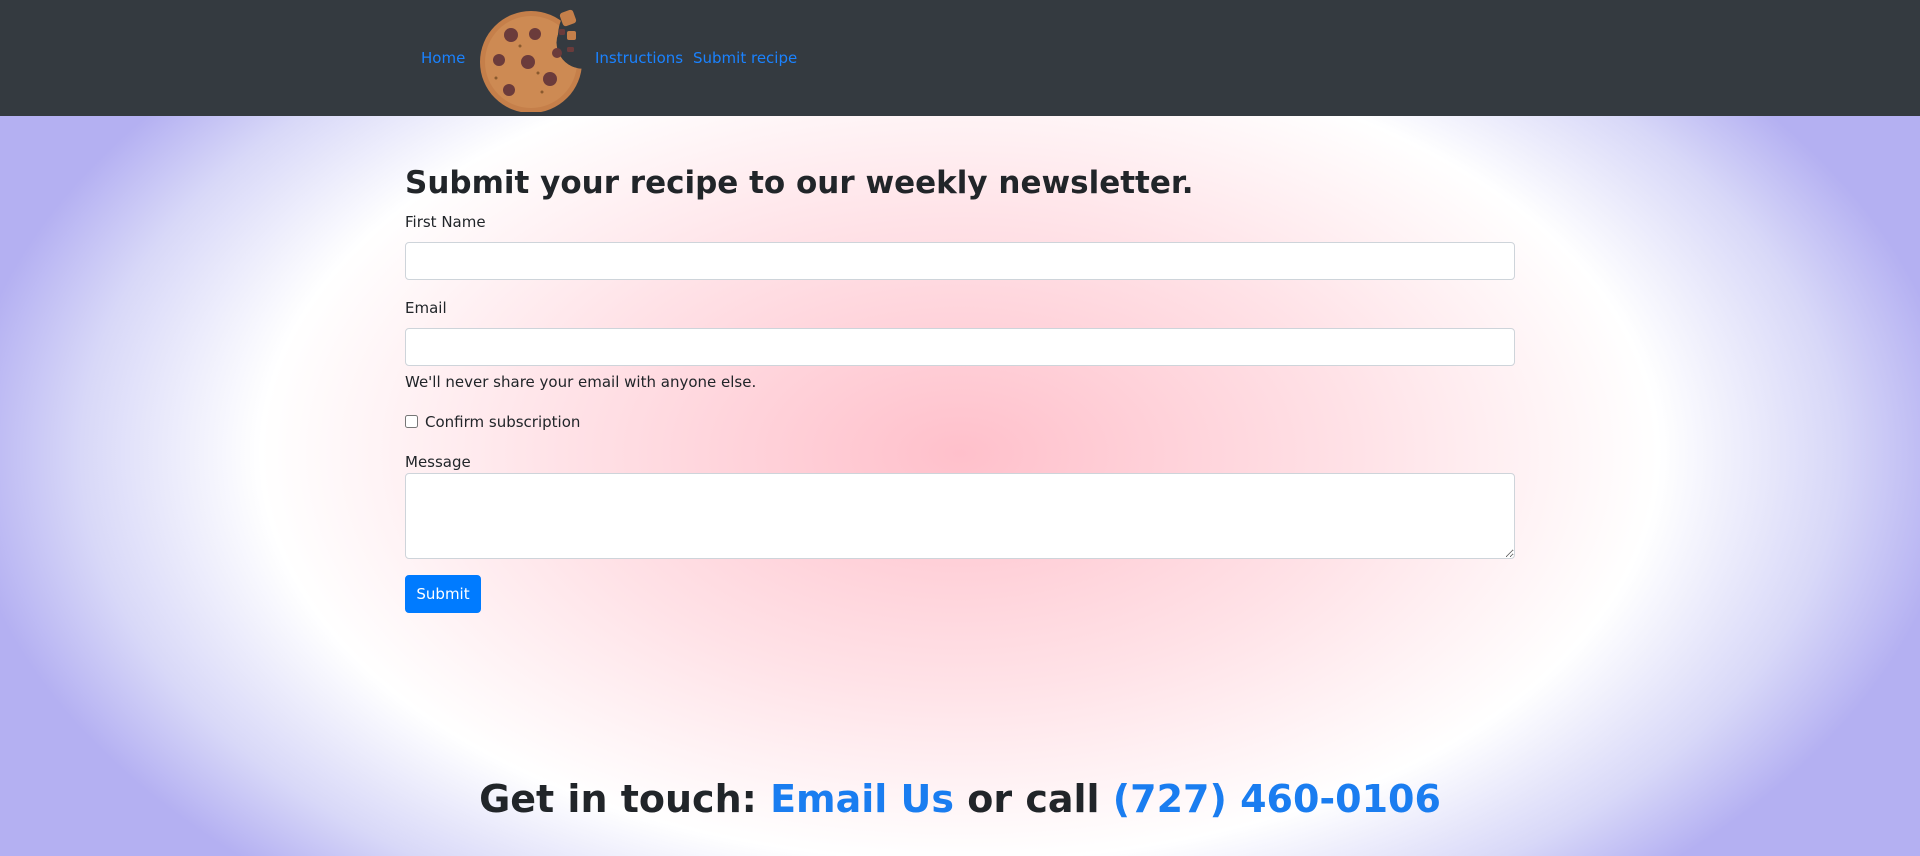 Image resolution: width=1920 pixels, height=856 pixels. Describe the element at coordinates (960, 347) in the screenshot. I see `email-input` at that location.